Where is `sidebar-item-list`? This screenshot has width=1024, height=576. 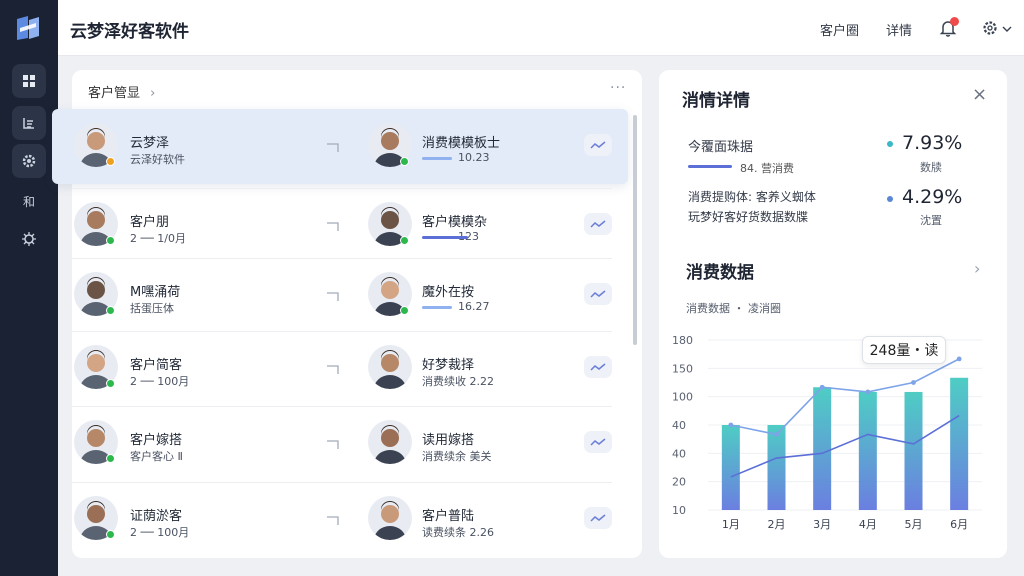 sidebar-item-list is located at coordinates (29, 123).